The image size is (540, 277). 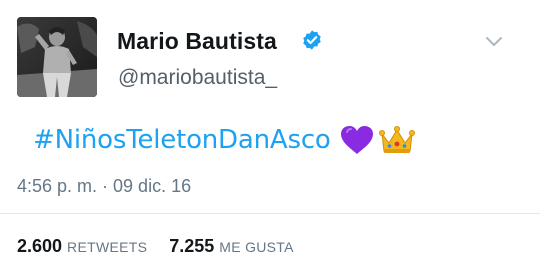 I want to click on user-handle: @mariobautista_, so click(x=197, y=78).